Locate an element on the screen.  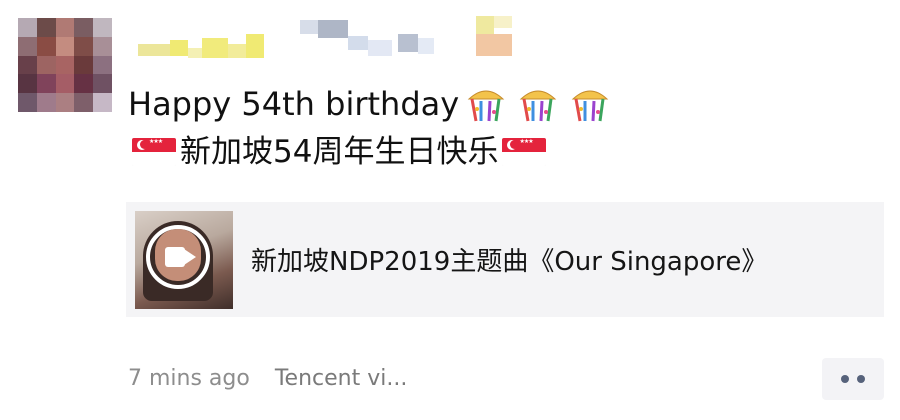
more-options-button is located at coordinates (853, 379).